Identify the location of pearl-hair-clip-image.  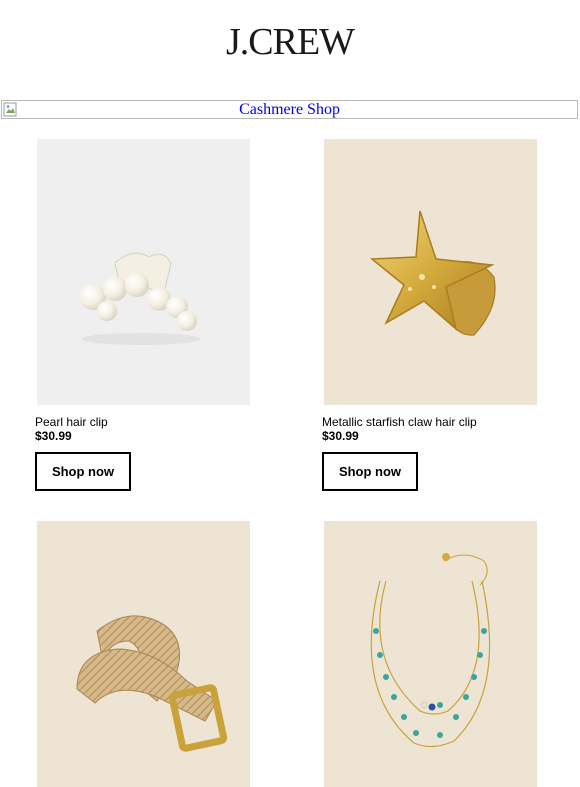
(143, 272).